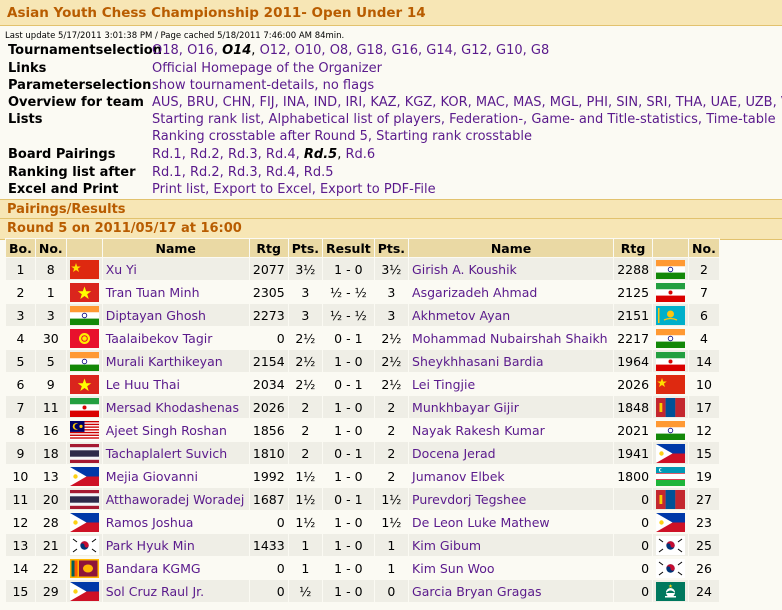 This screenshot has height=610, width=782. What do you see at coordinates (704, 568) in the screenshot?
I see `player2-number: 26` at bounding box center [704, 568].